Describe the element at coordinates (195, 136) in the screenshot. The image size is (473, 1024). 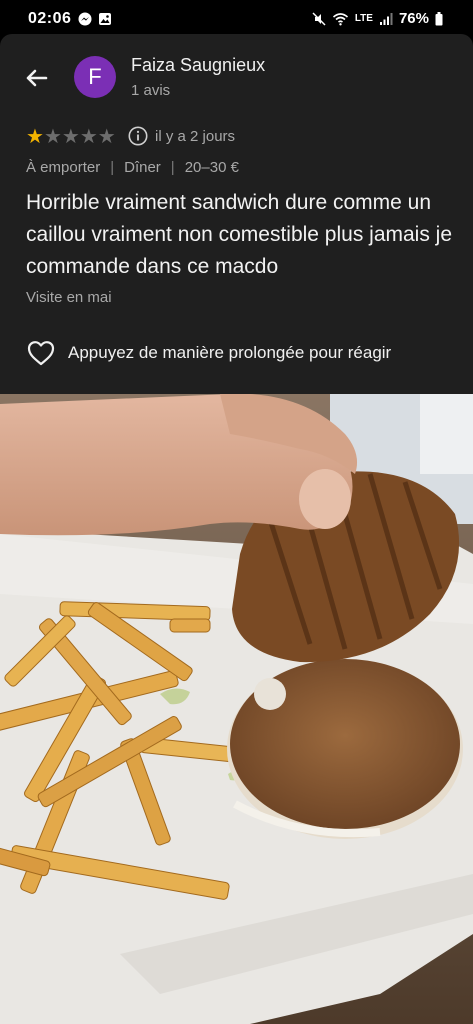
I see `review-date: il y a 2 jours` at that location.